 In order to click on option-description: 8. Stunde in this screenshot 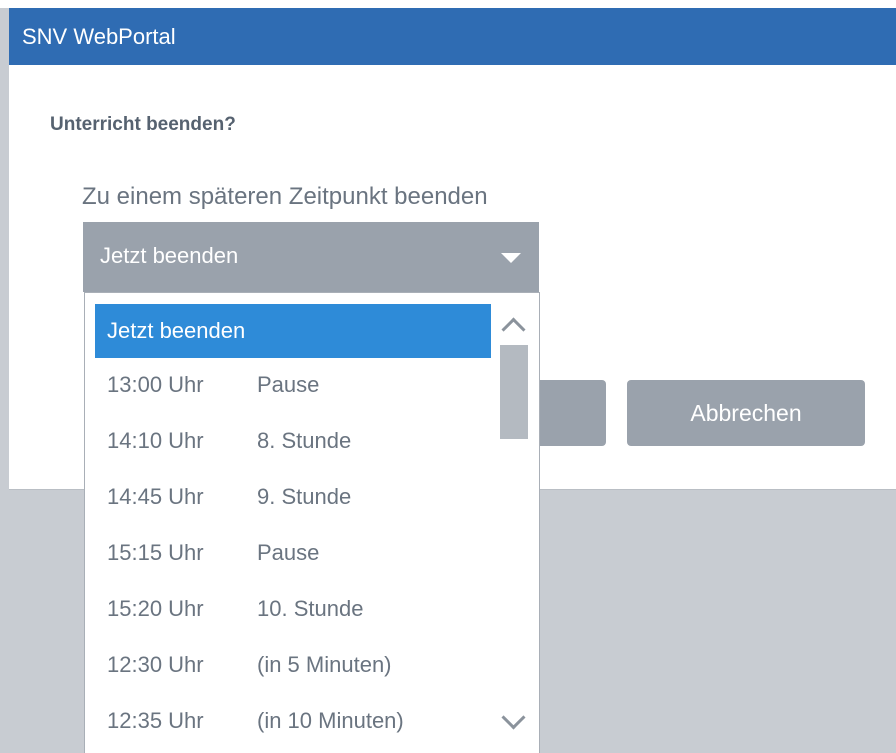, I will do `click(304, 440)`.